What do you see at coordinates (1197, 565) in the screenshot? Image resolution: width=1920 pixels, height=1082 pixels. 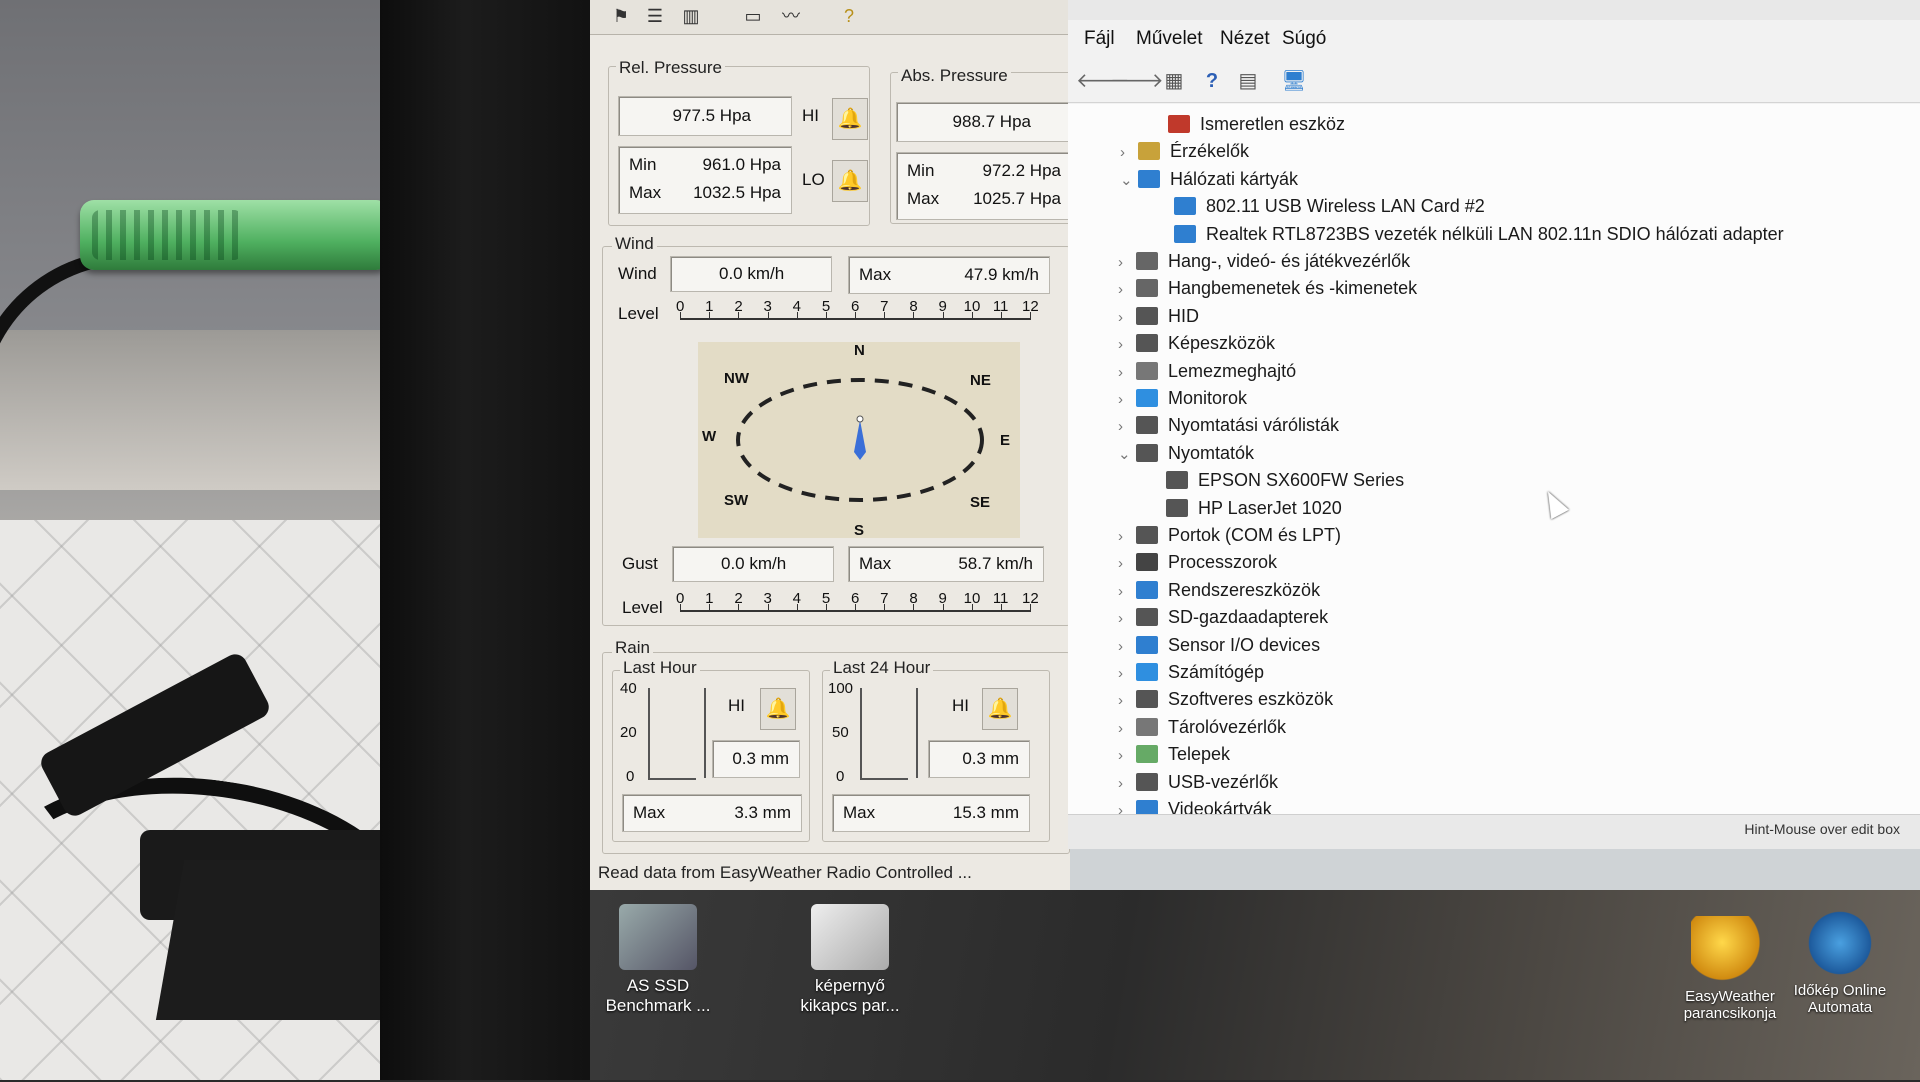 I see `tree-item: › Processzorok` at bounding box center [1197, 565].